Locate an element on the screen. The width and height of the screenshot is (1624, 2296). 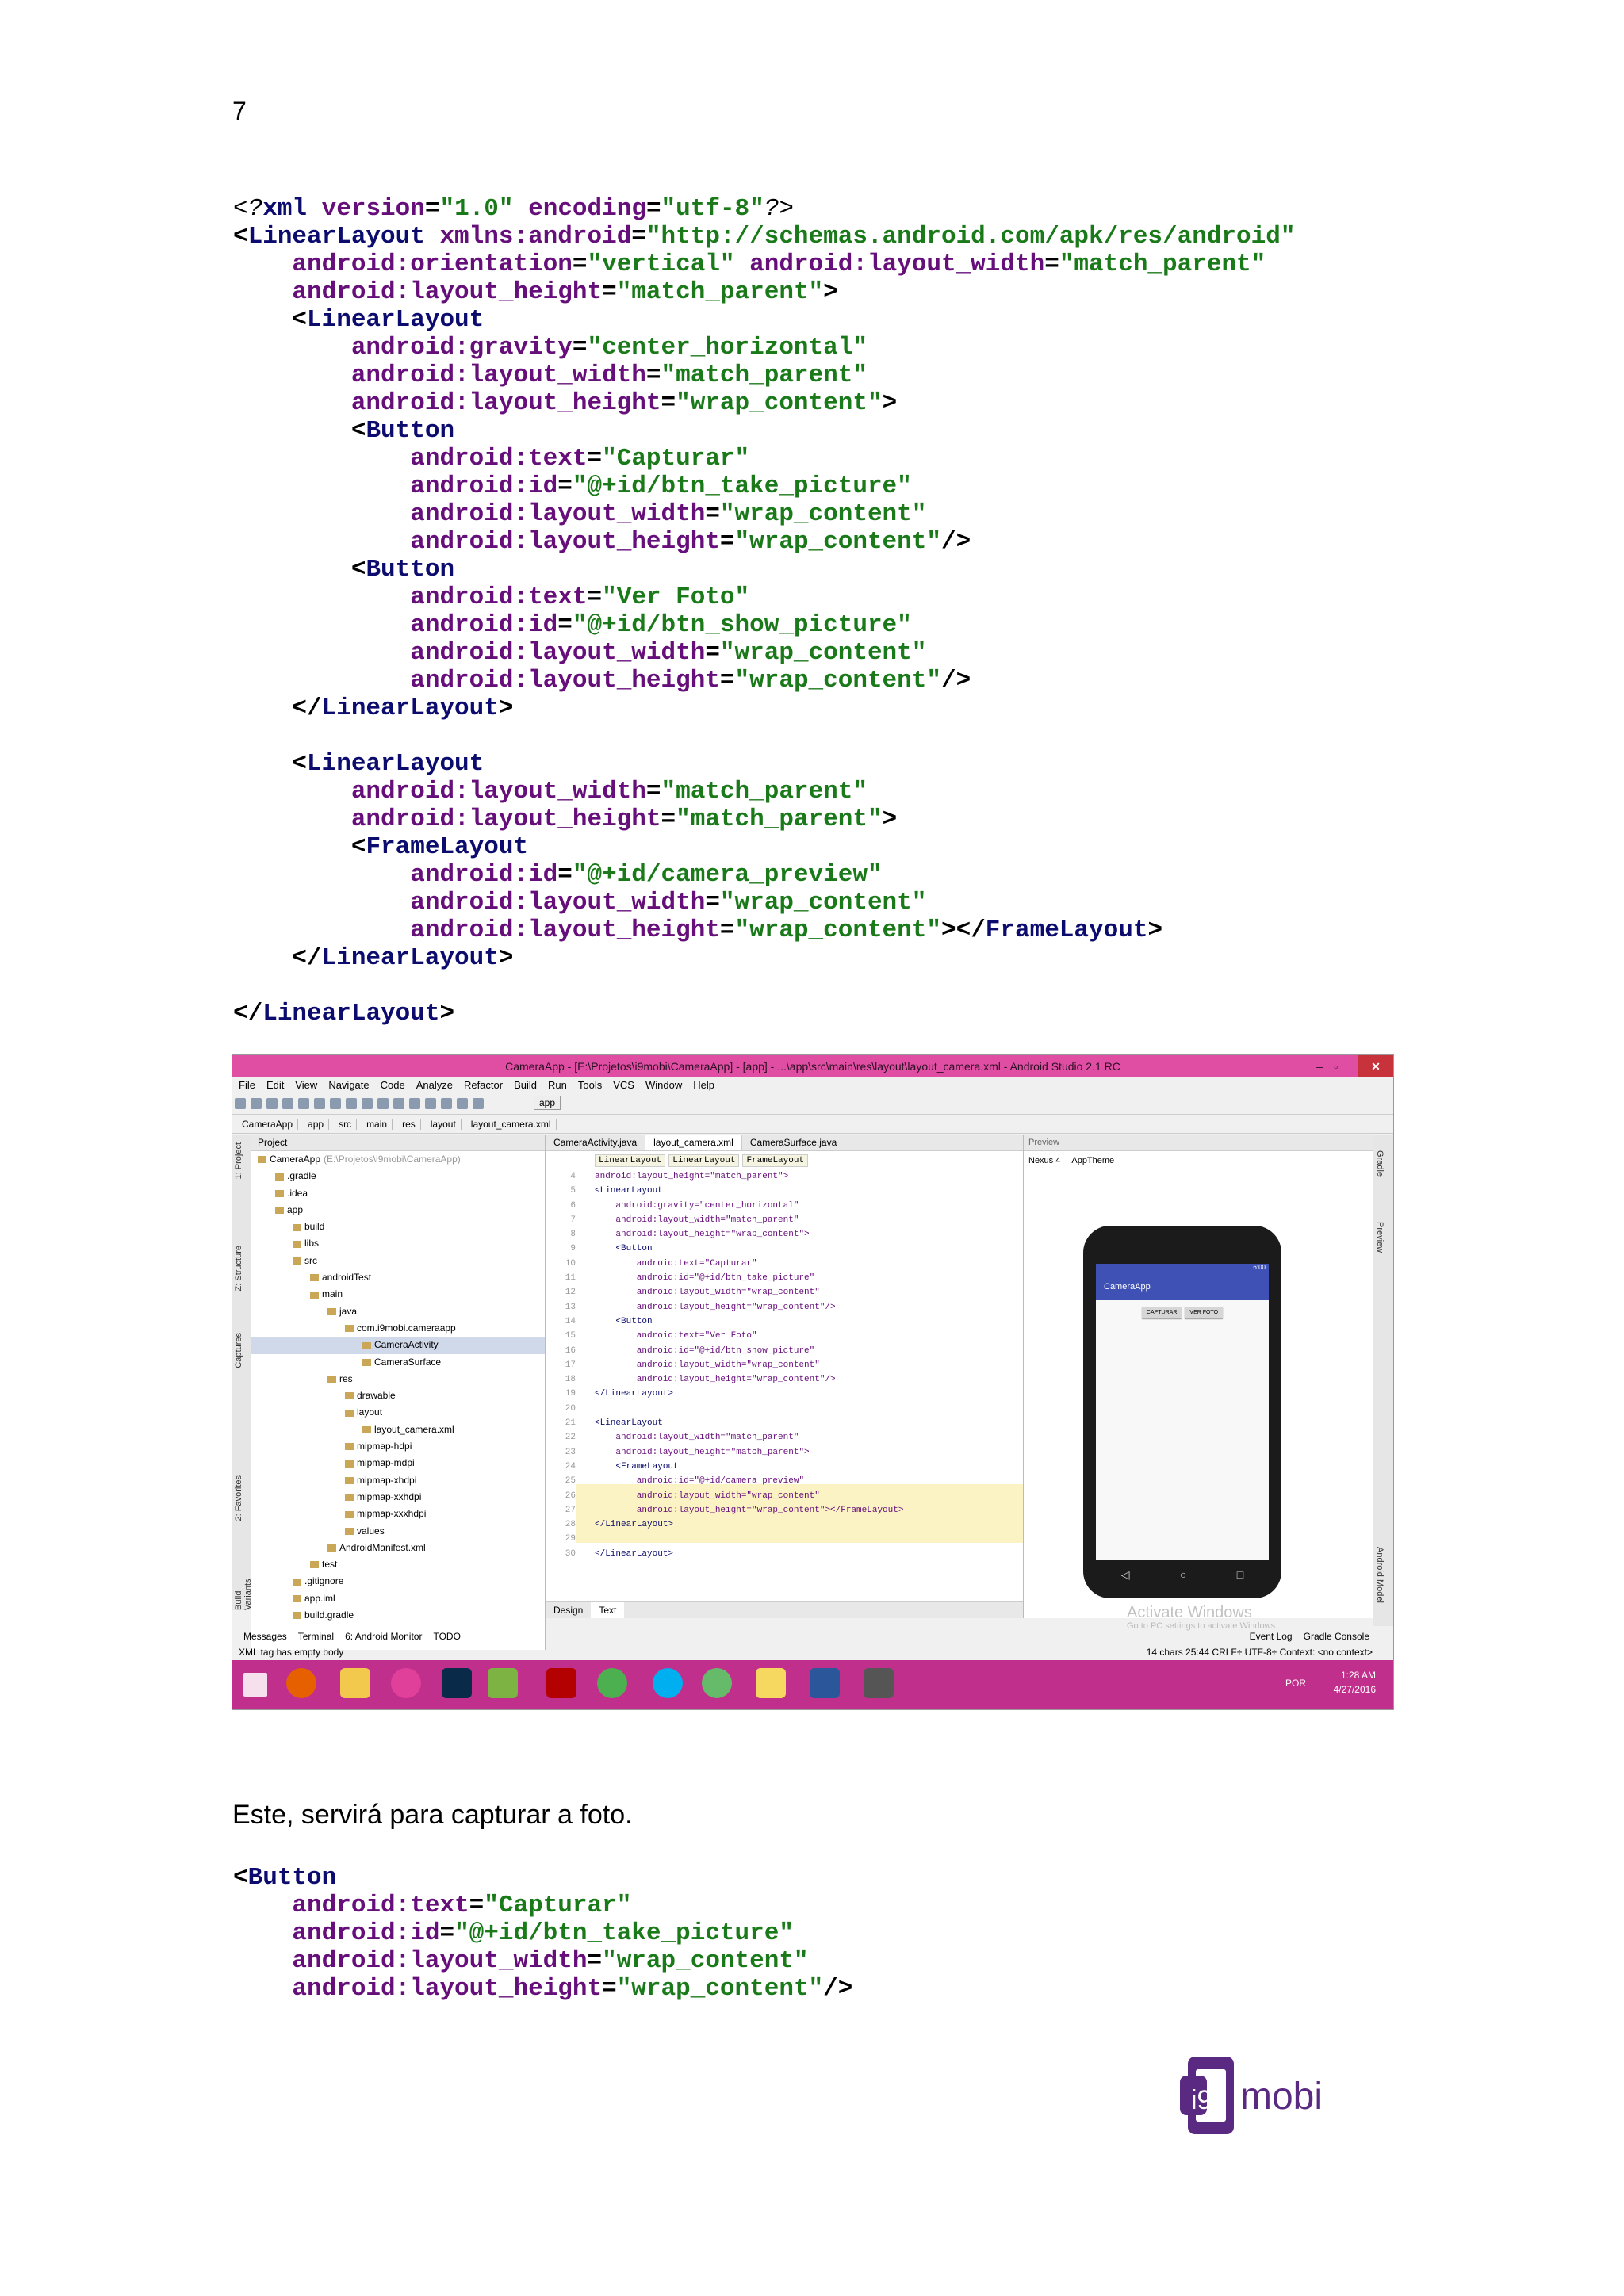
breadcrumb-item: CameraApp is located at coordinates (268, 1125).